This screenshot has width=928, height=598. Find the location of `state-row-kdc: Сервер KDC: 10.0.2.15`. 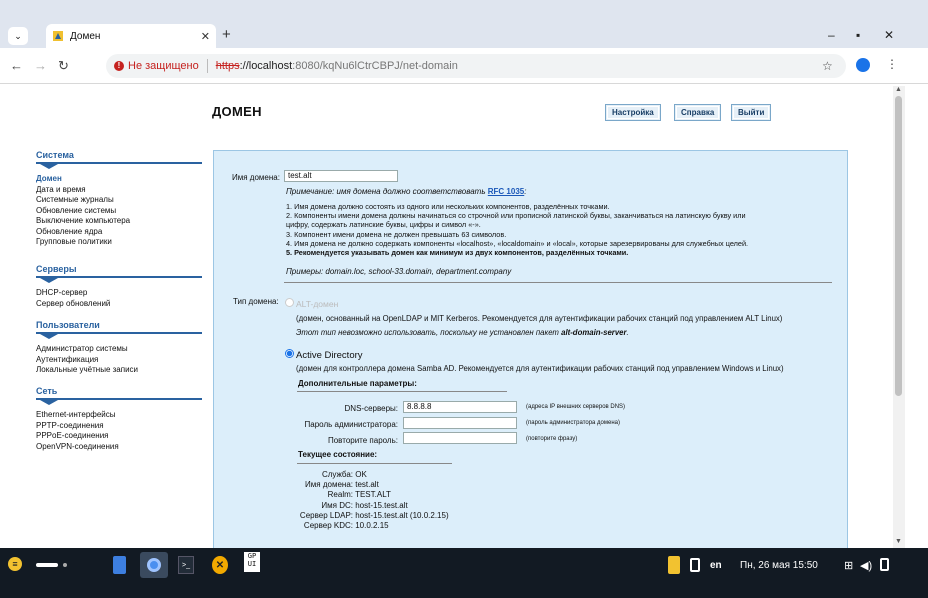

state-row-kdc: Сервер KDC: 10.0.2.15 is located at coordinates (364, 526).